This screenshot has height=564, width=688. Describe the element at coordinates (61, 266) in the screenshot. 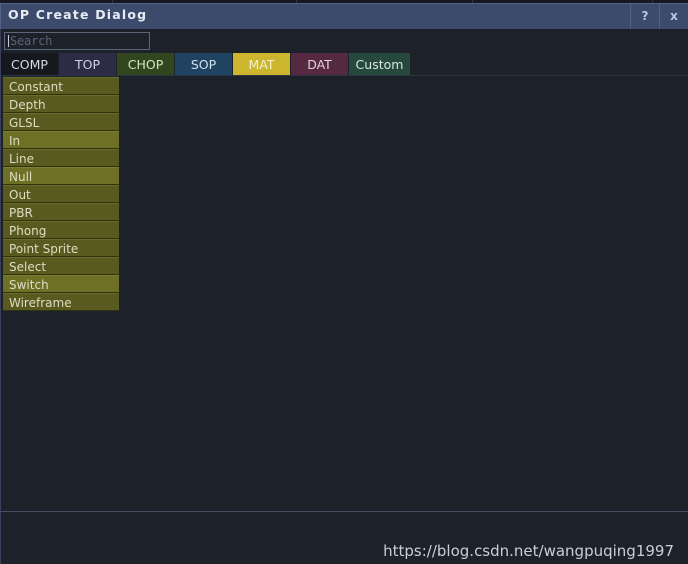

I see `op-list-item: Select` at that location.